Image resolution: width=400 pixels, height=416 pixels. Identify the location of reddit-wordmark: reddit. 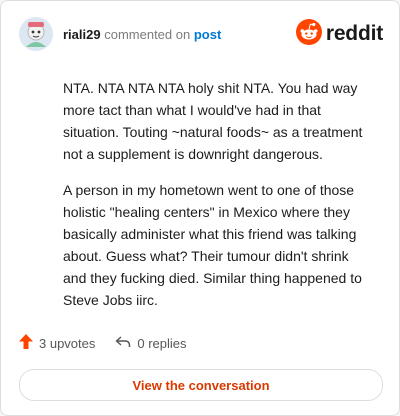
(354, 33).